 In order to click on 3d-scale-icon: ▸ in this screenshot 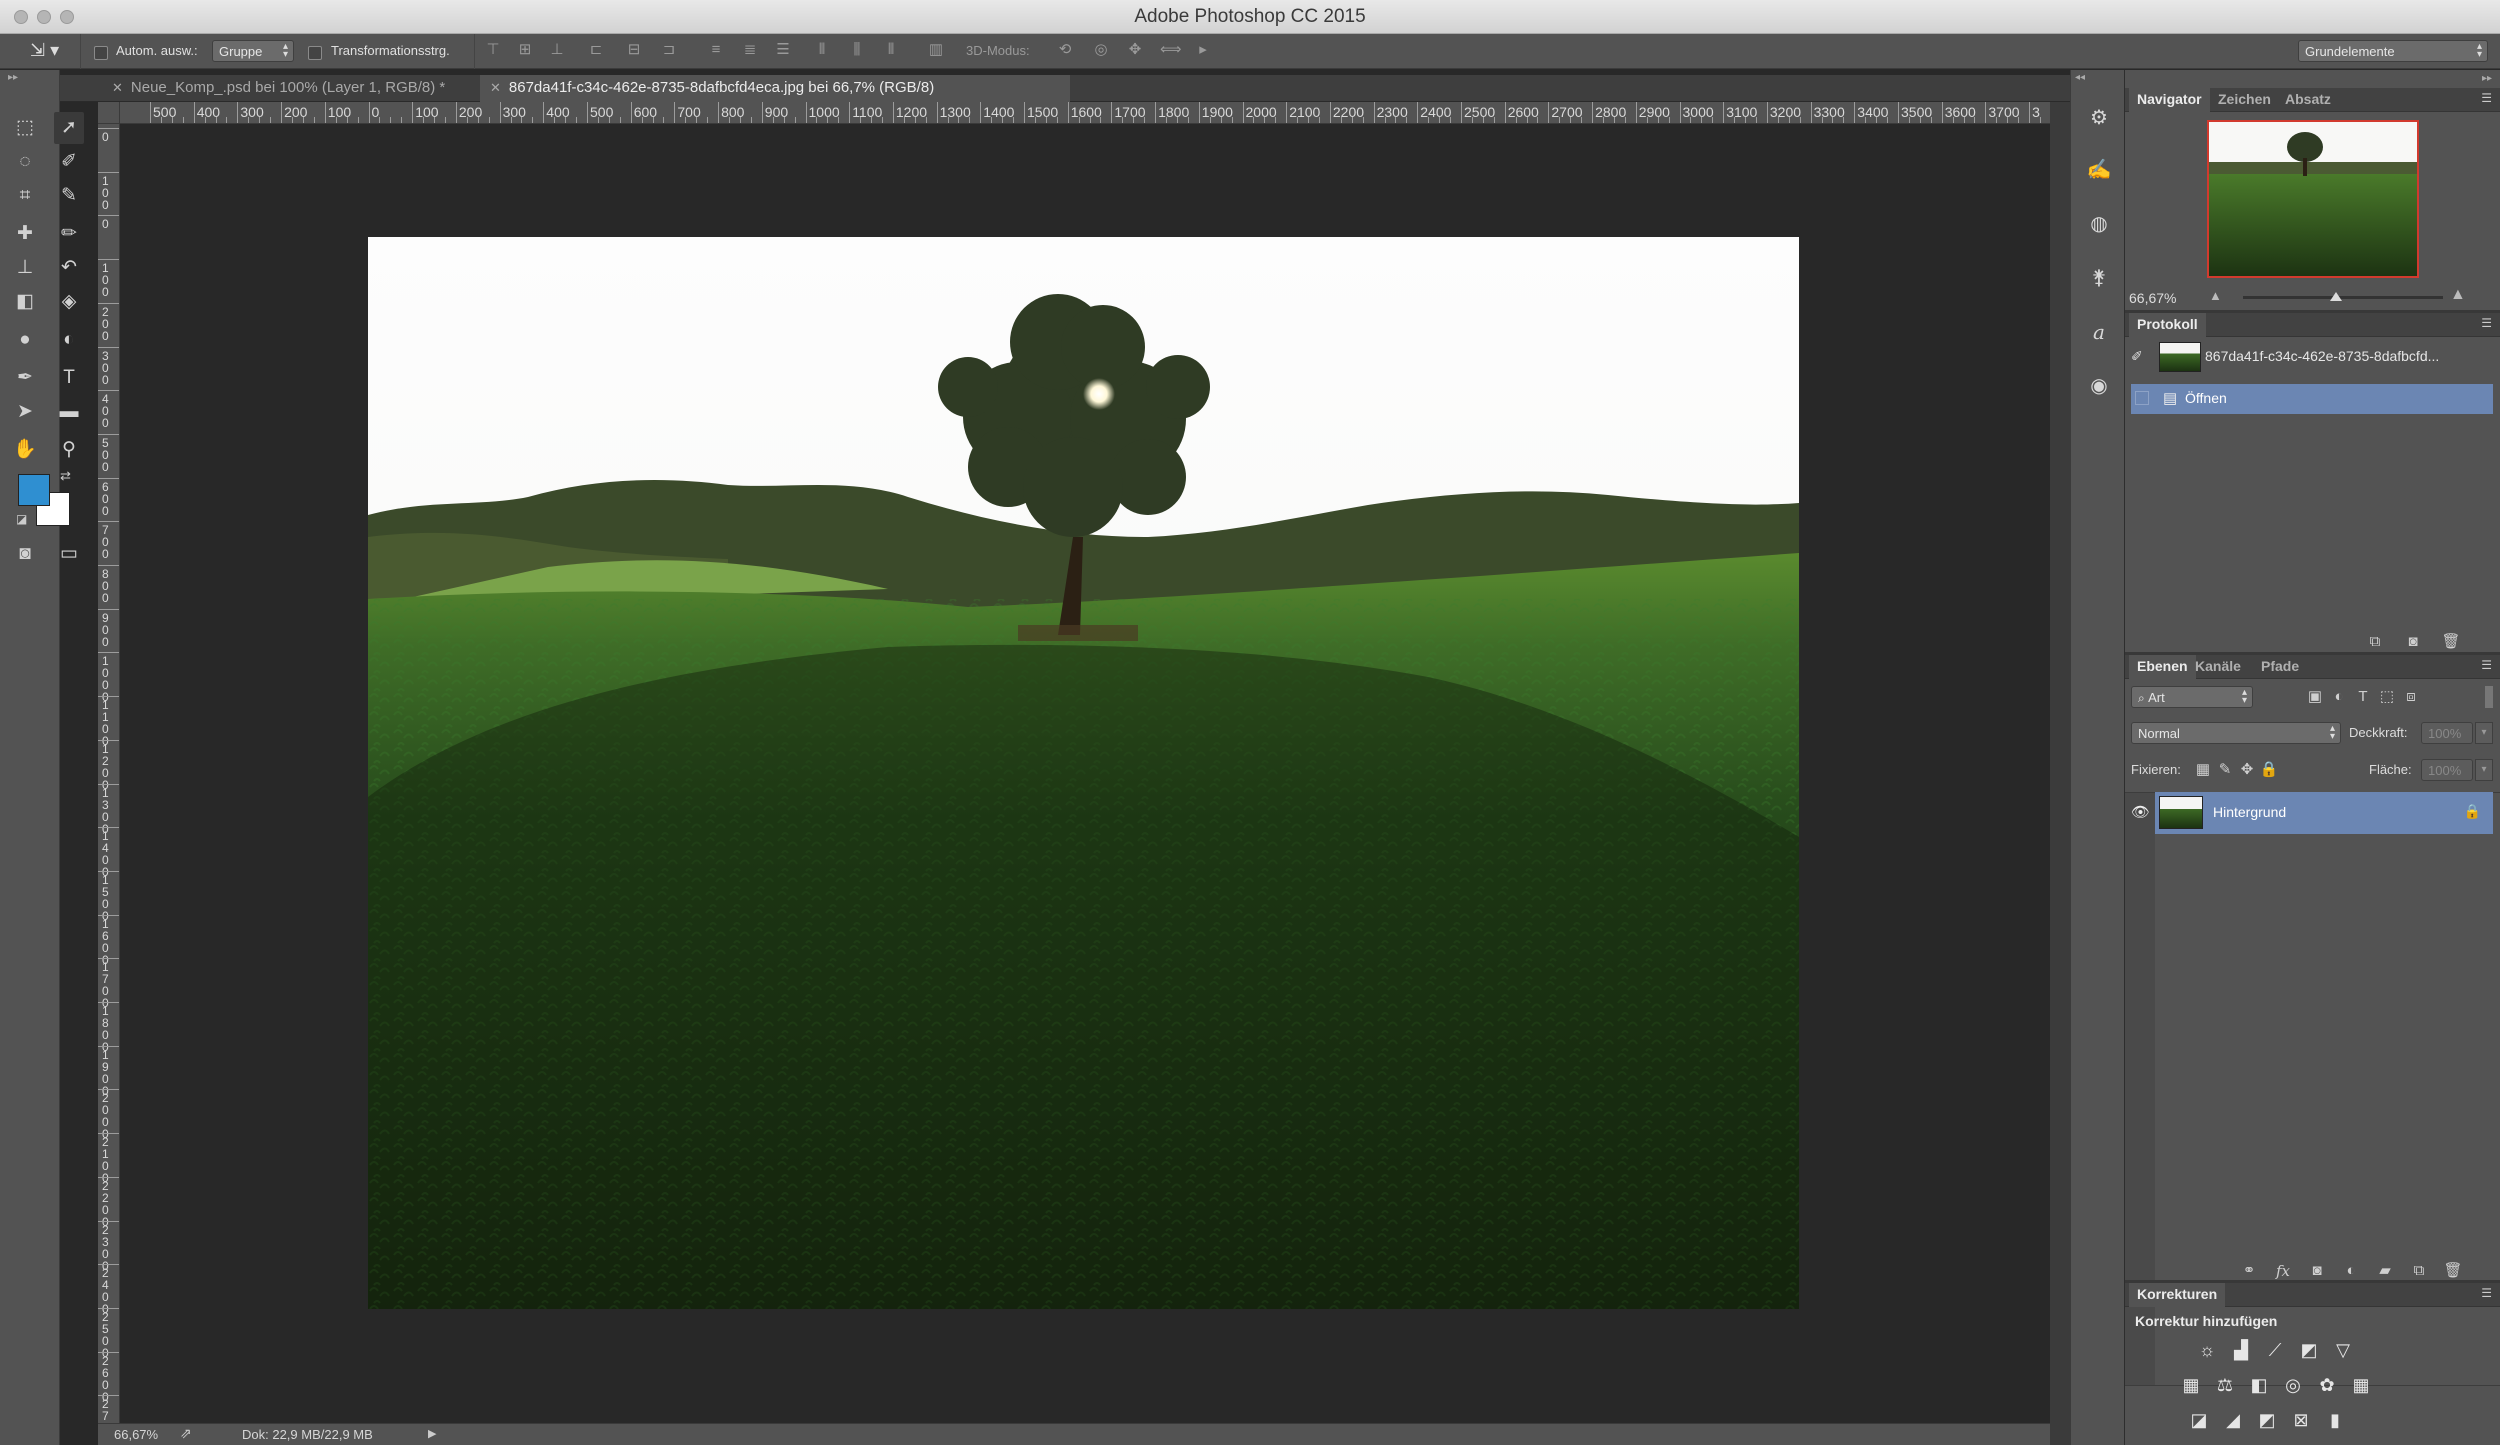, I will do `click(1203, 50)`.